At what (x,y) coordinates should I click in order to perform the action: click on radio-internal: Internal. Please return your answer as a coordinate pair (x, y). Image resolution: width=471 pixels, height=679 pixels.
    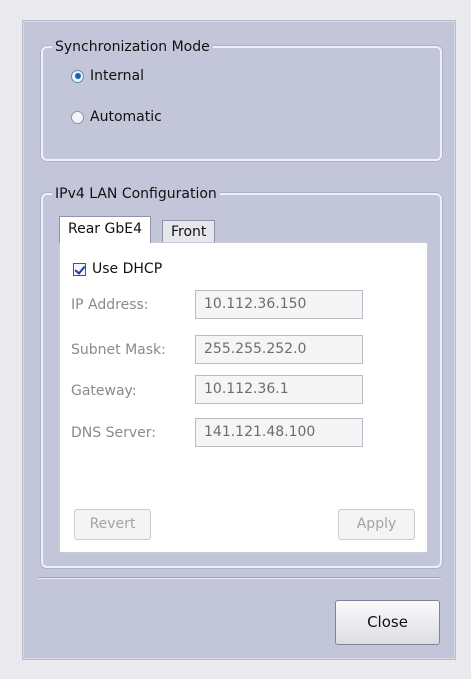
    Looking at the image, I should click on (107, 76).